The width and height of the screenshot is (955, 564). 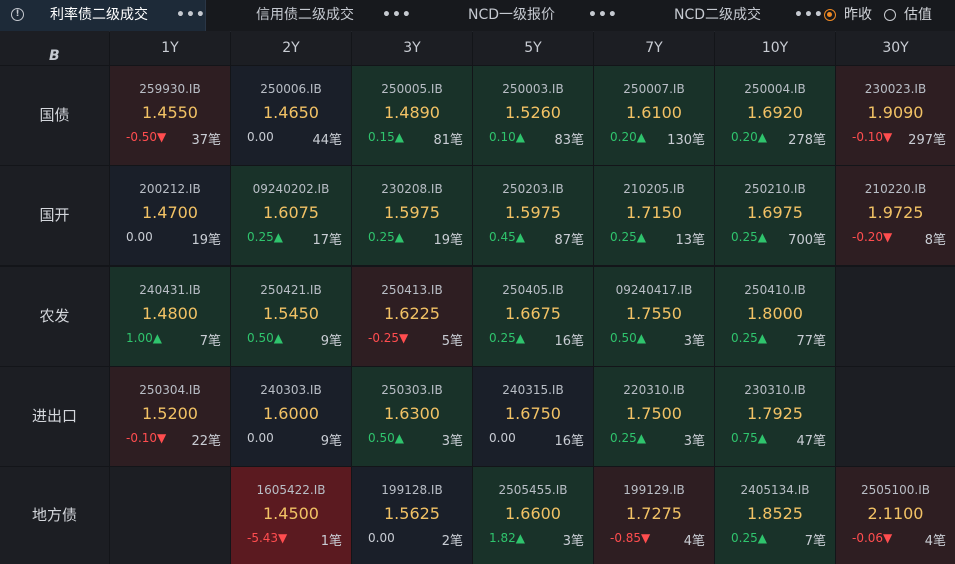 What do you see at coordinates (267, 538) in the screenshot?
I see `rate-change: -5.43▼` at bounding box center [267, 538].